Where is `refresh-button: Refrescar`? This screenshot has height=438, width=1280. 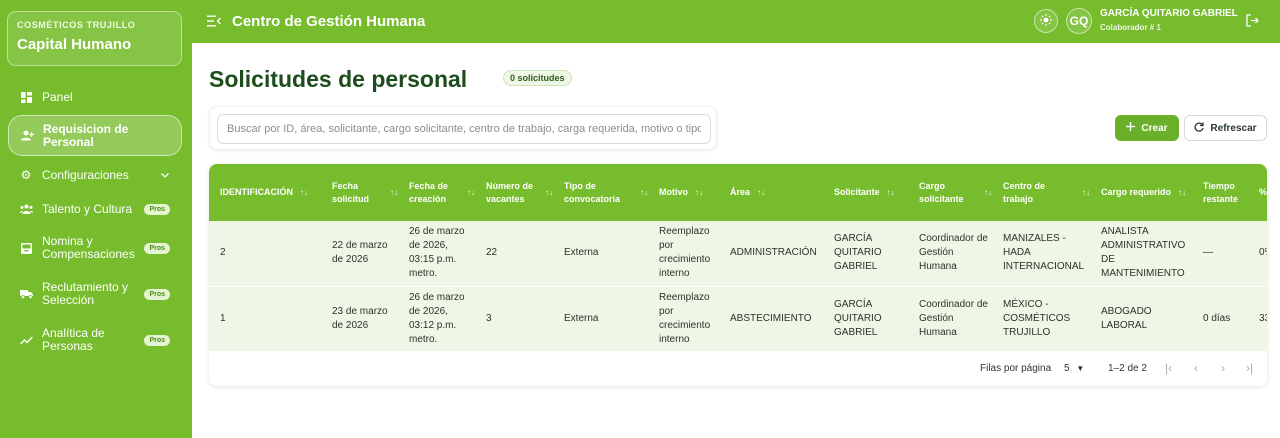 refresh-button: Refrescar is located at coordinates (1225, 128).